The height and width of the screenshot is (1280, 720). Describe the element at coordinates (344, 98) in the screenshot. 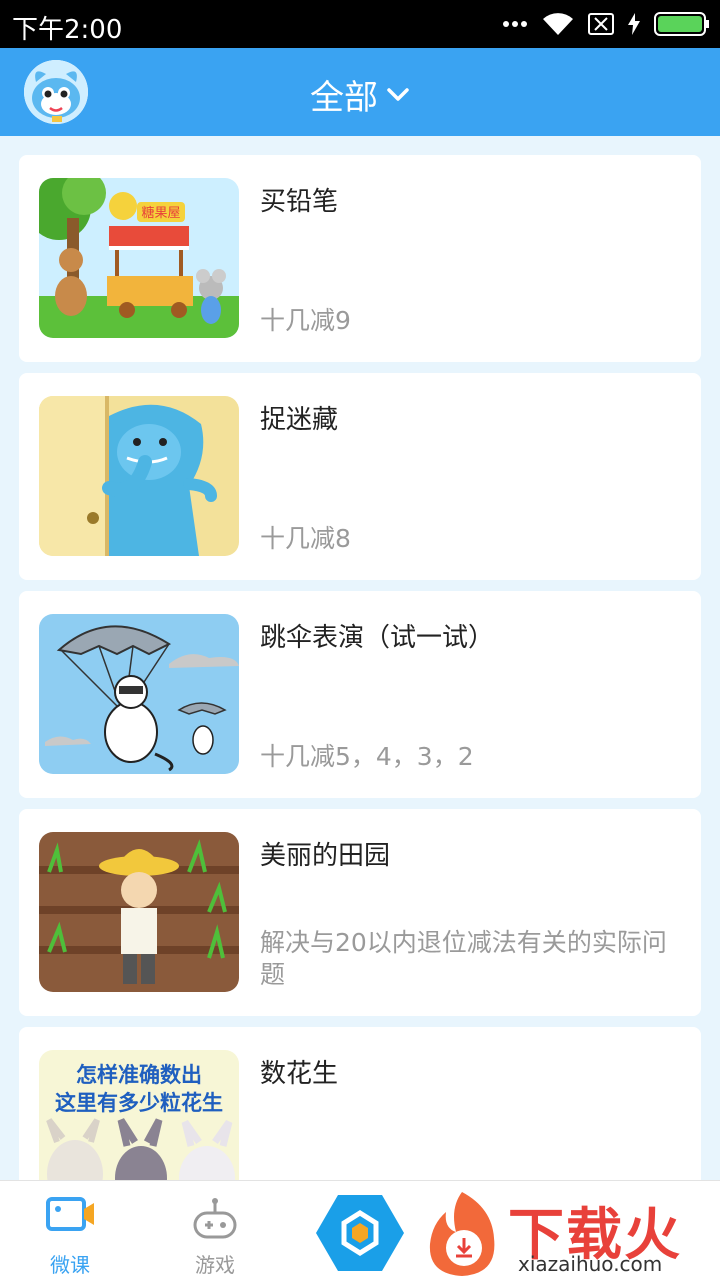

I see `category-title: 全部` at that location.